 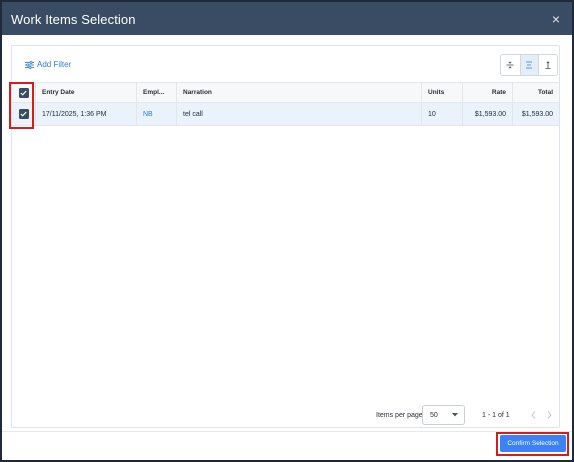 What do you see at coordinates (488, 92) in the screenshot?
I see `column-header-rate: Rate` at bounding box center [488, 92].